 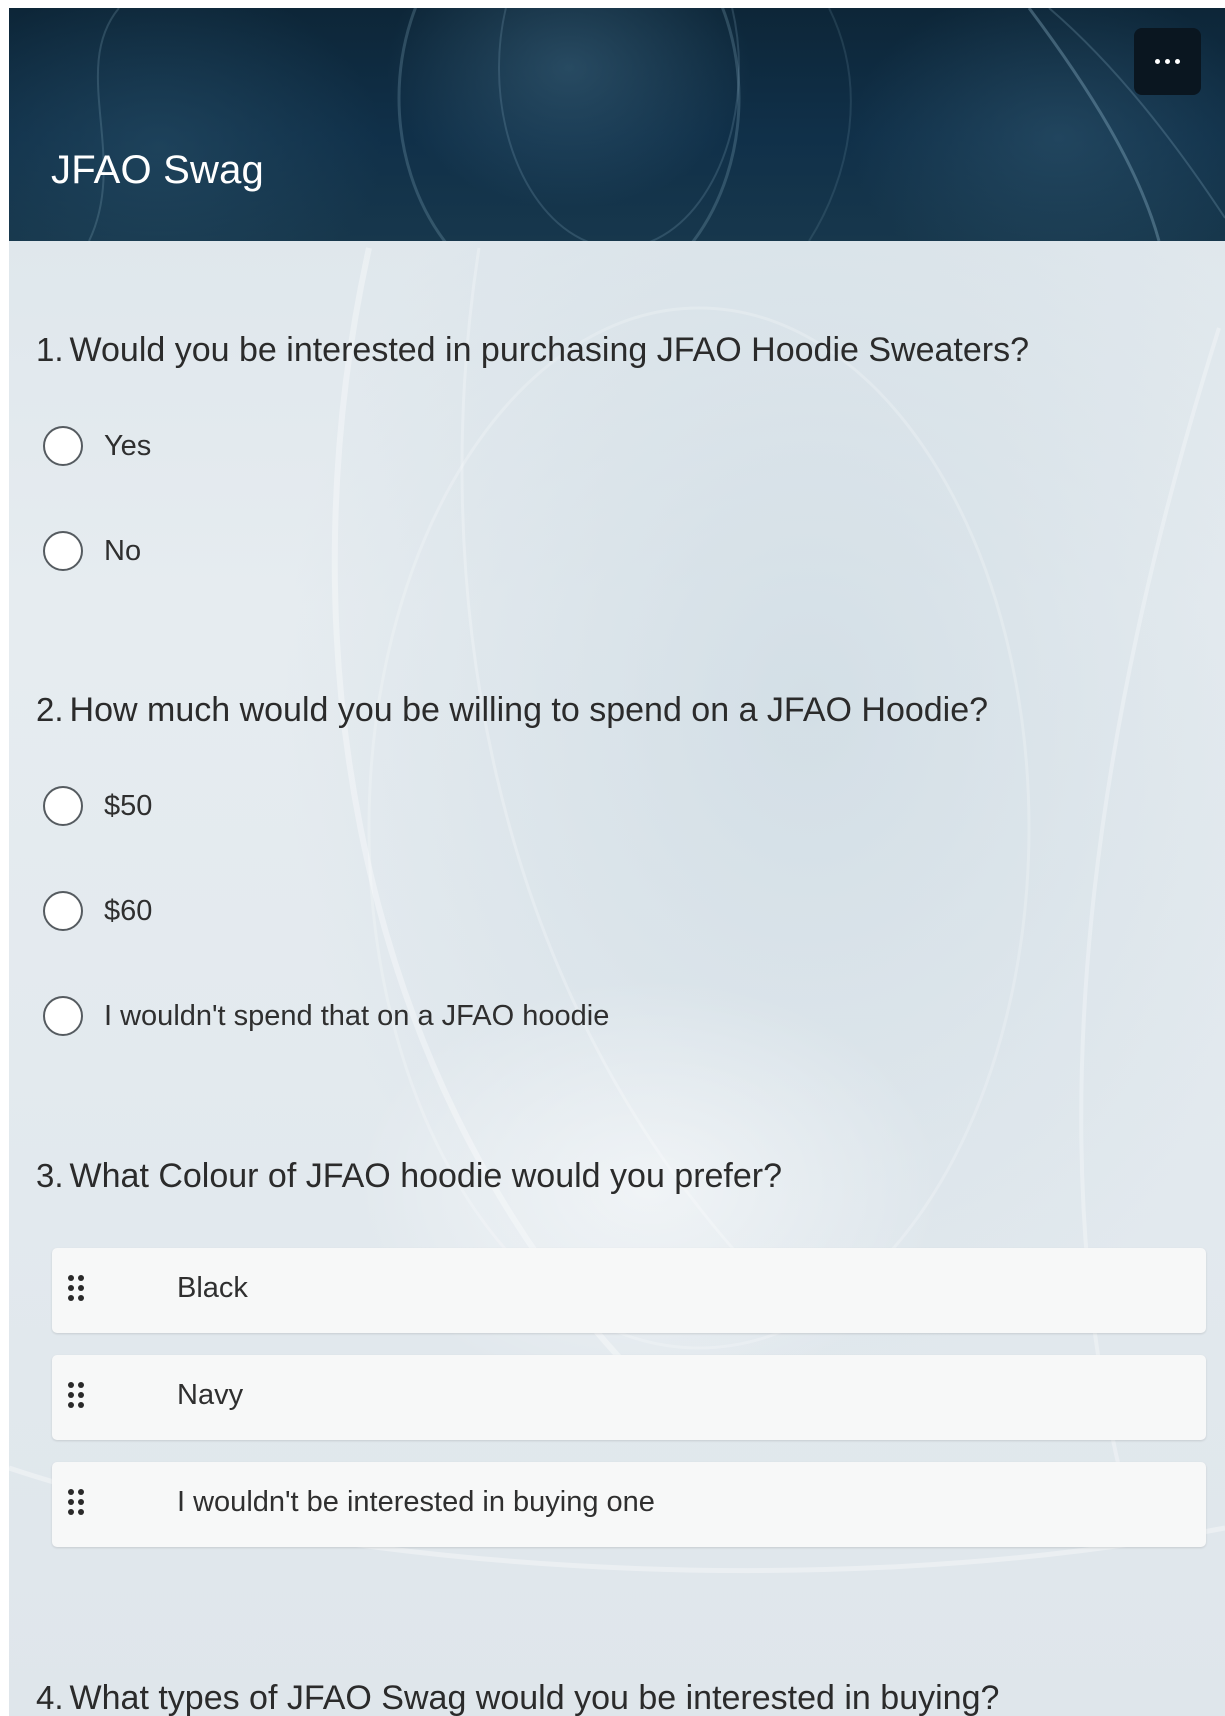 What do you see at coordinates (157, 170) in the screenshot?
I see `form-title: JFAO Swag` at bounding box center [157, 170].